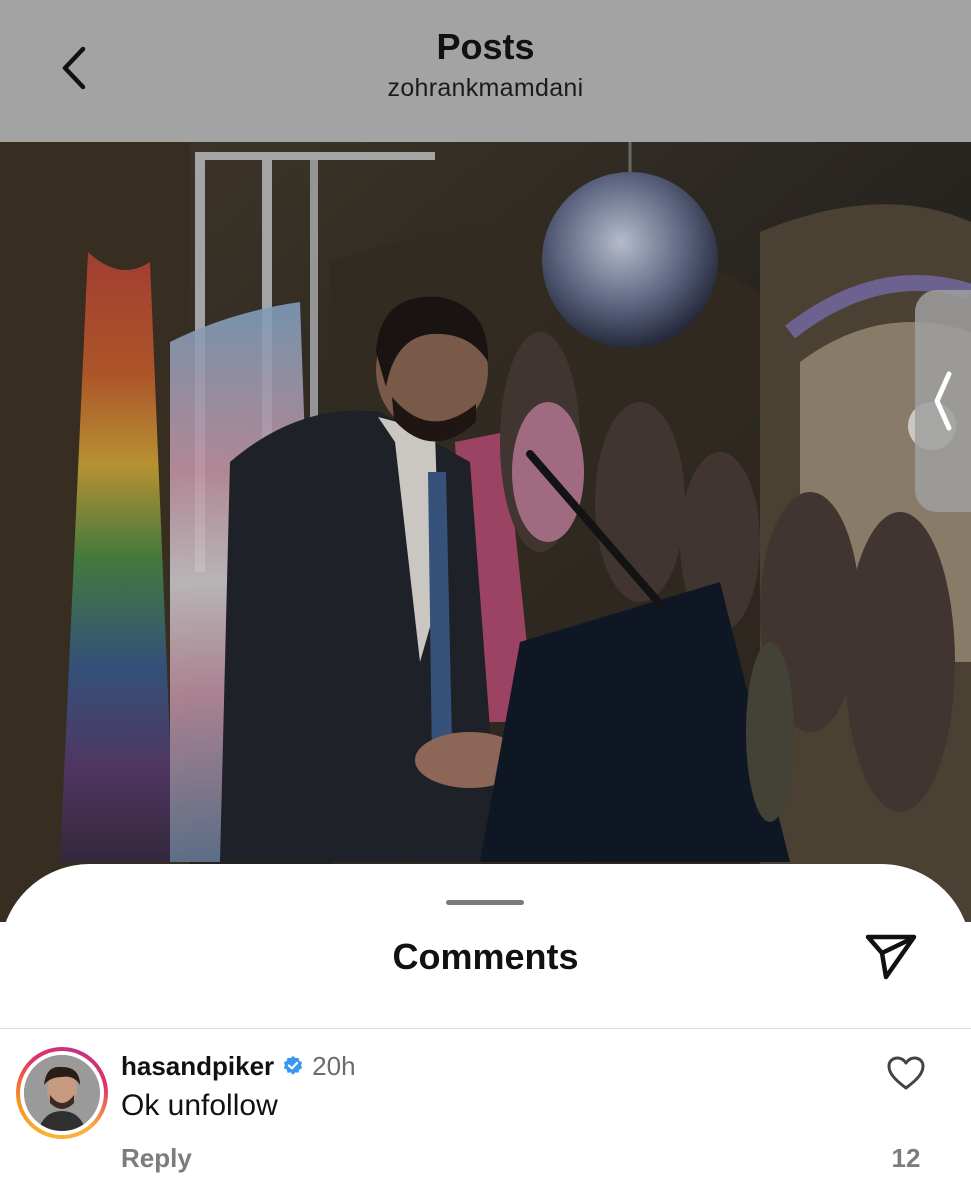  I want to click on share-button, so click(891, 956).